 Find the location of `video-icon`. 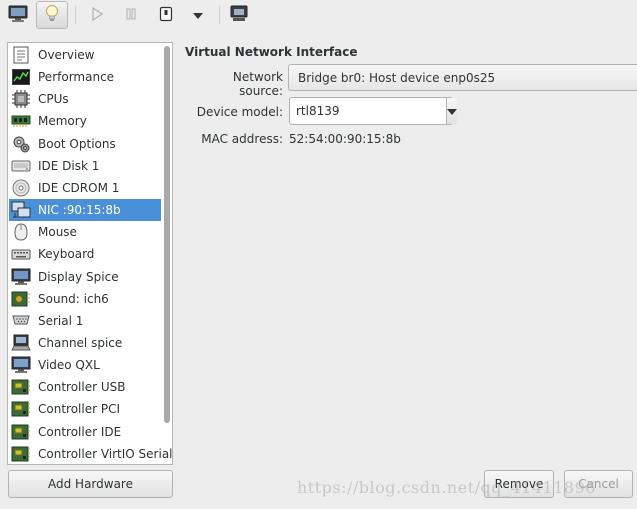

video-icon is located at coordinates (21, 365).